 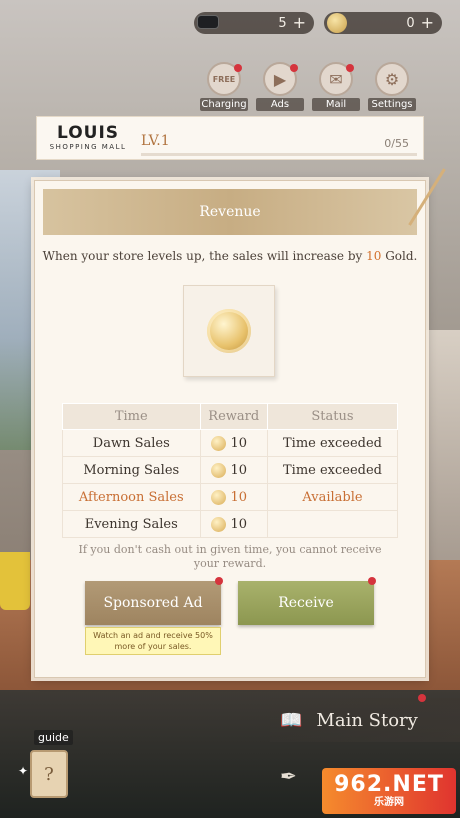 What do you see at coordinates (307, 601) in the screenshot?
I see `receive-button: Receive` at bounding box center [307, 601].